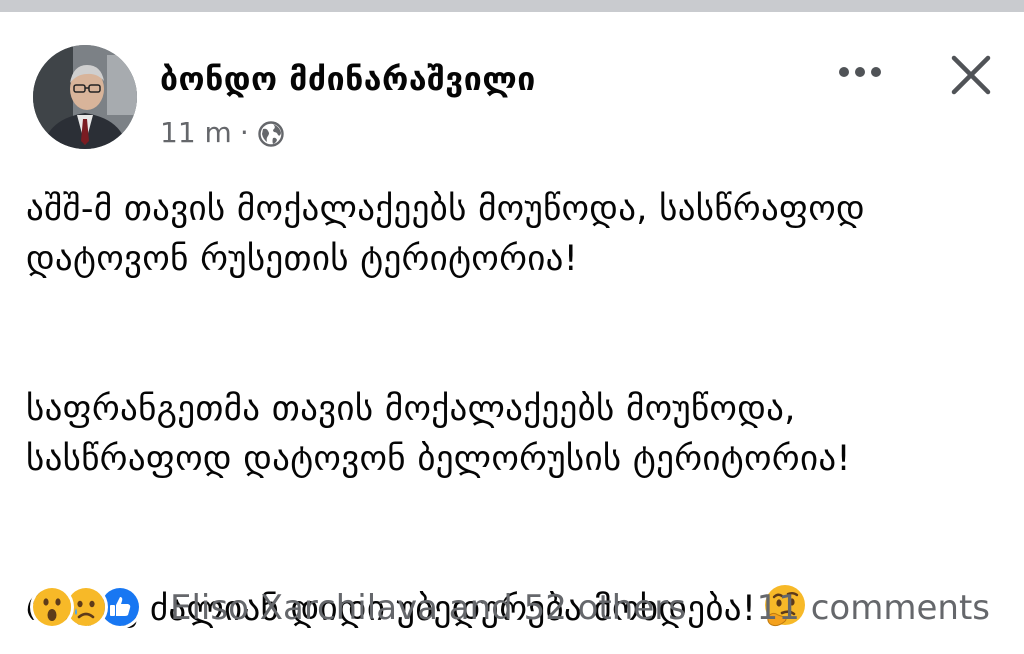 The width and height of the screenshot is (1024, 654). I want to click on post-line: დატოვონ რუსეთის ტერიტორია!, so click(302, 259).